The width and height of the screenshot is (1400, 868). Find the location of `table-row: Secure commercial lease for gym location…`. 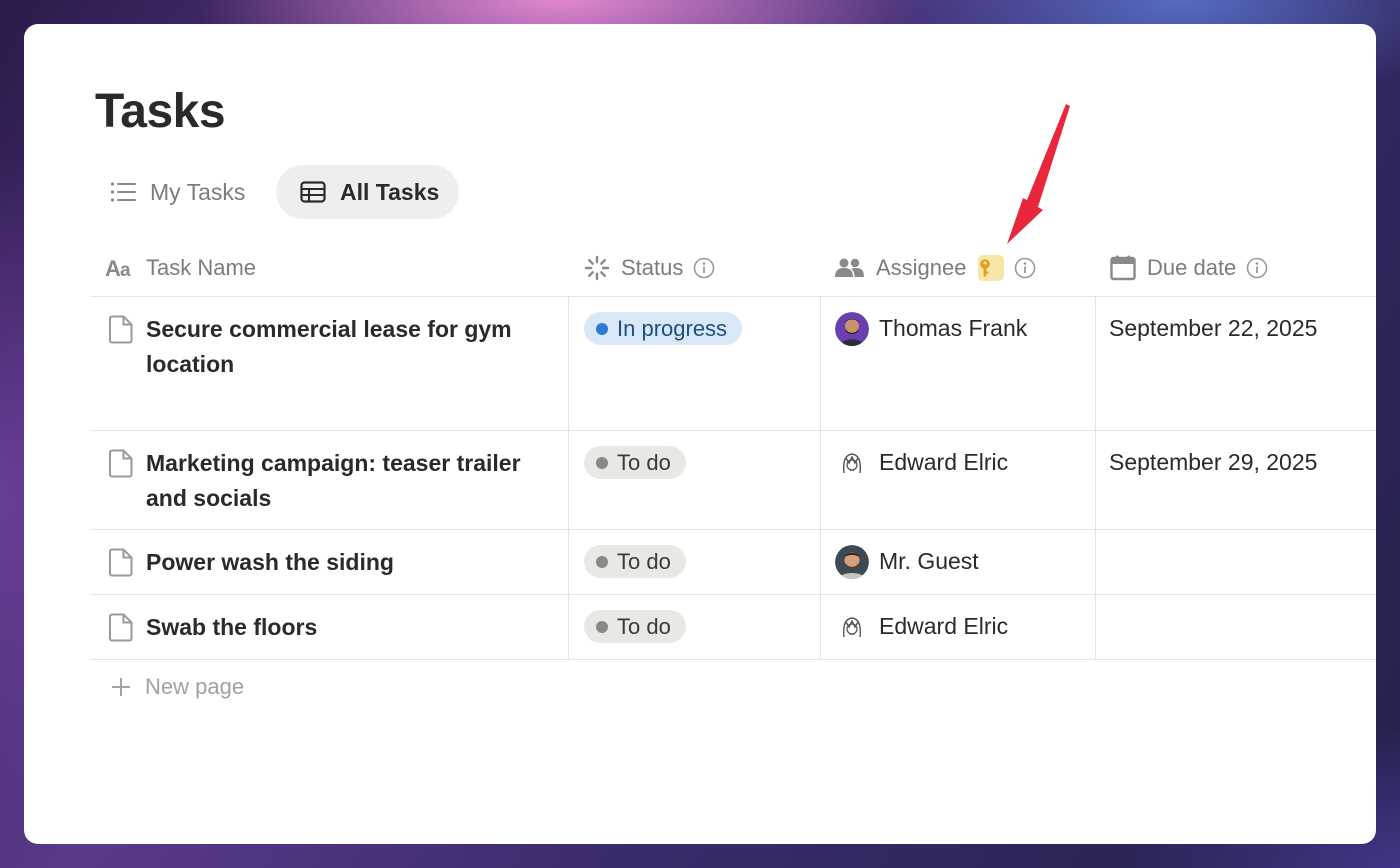

table-row: Secure commercial lease for gym location… is located at coordinates (733, 364).